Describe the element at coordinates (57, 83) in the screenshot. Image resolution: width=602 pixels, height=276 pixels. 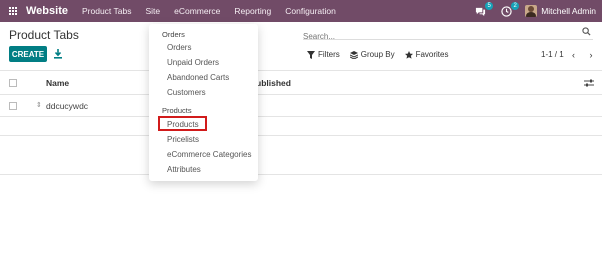
I see `column-header-name: Name` at that location.